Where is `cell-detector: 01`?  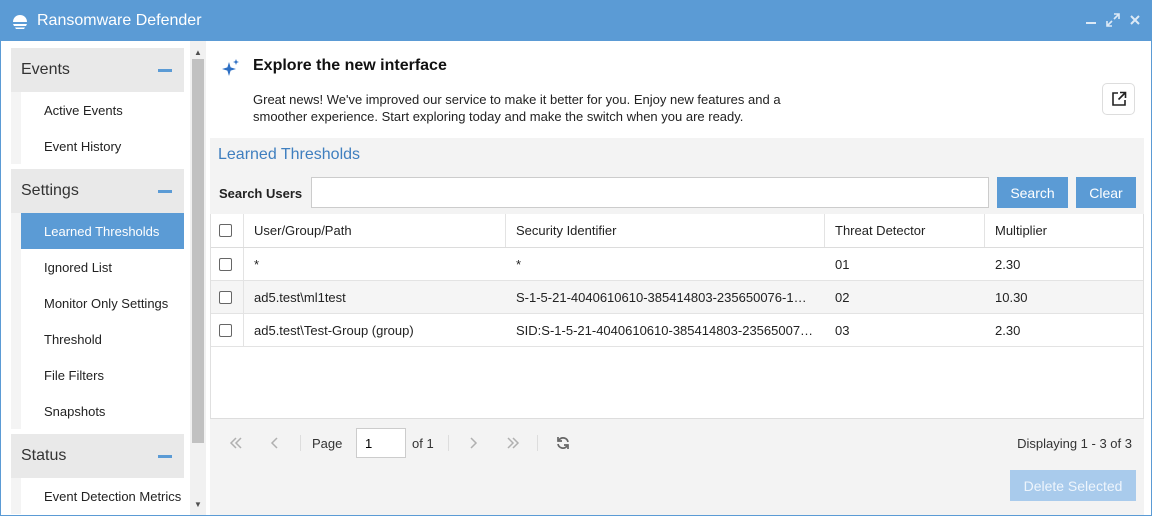 cell-detector: 01 is located at coordinates (842, 264).